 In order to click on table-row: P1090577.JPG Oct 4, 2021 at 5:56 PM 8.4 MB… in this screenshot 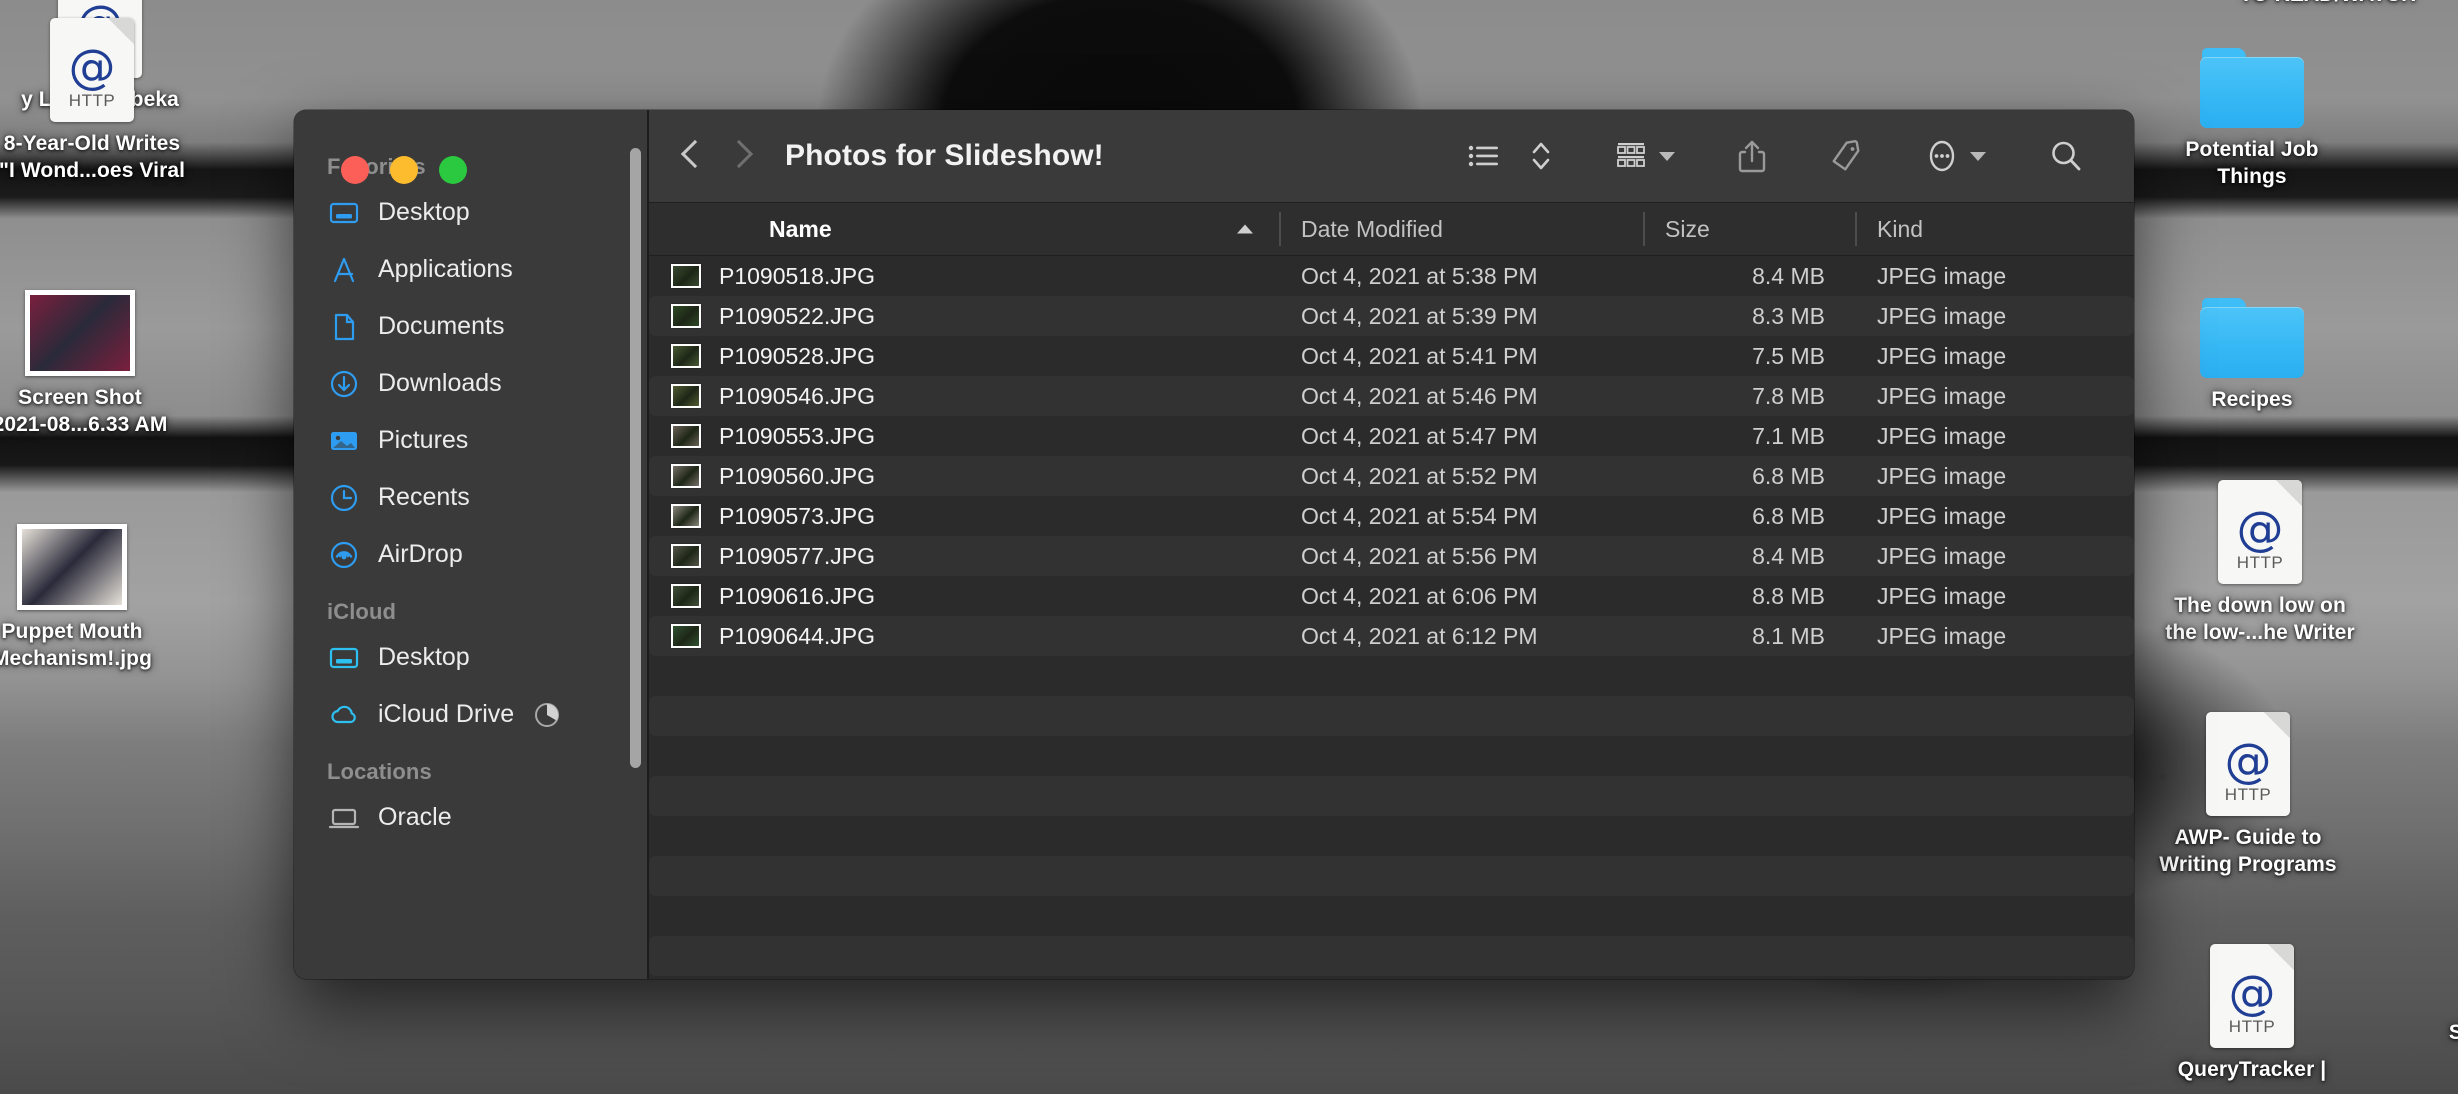, I will do `click(1391, 556)`.